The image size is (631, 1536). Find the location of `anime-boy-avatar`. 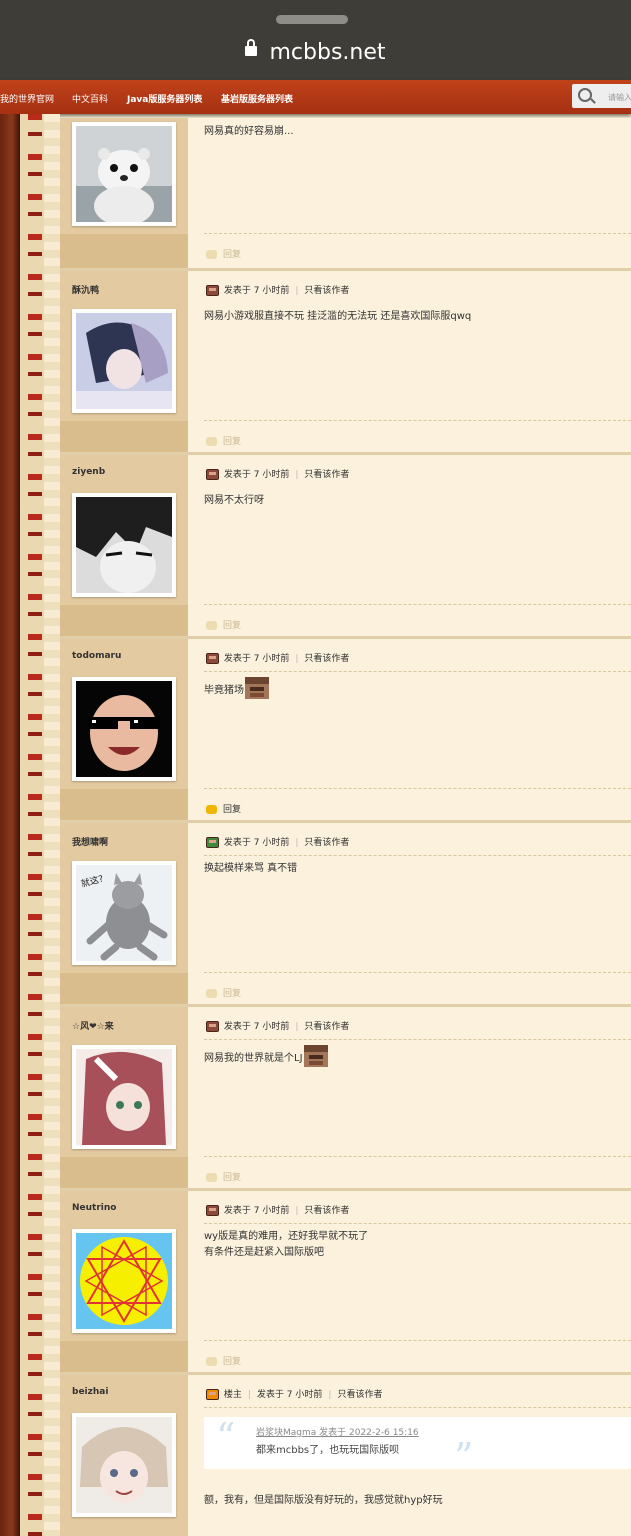

anime-boy-avatar is located at coordinates (124, 361).